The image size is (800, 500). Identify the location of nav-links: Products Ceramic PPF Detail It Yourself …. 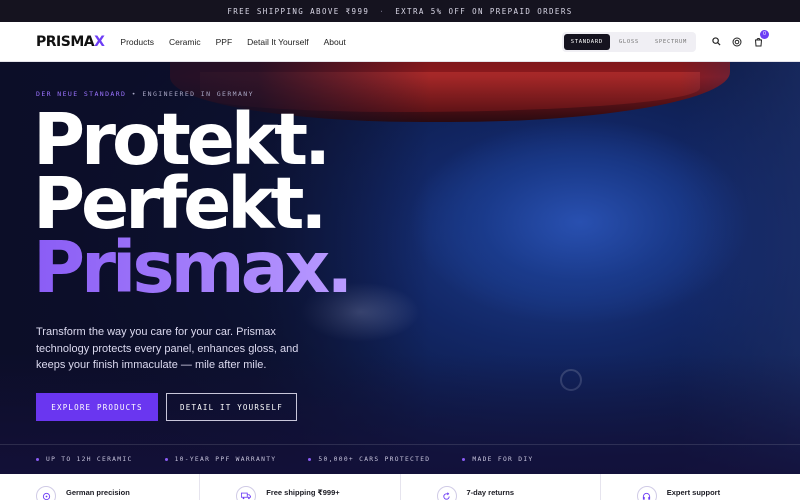
(232, 42).